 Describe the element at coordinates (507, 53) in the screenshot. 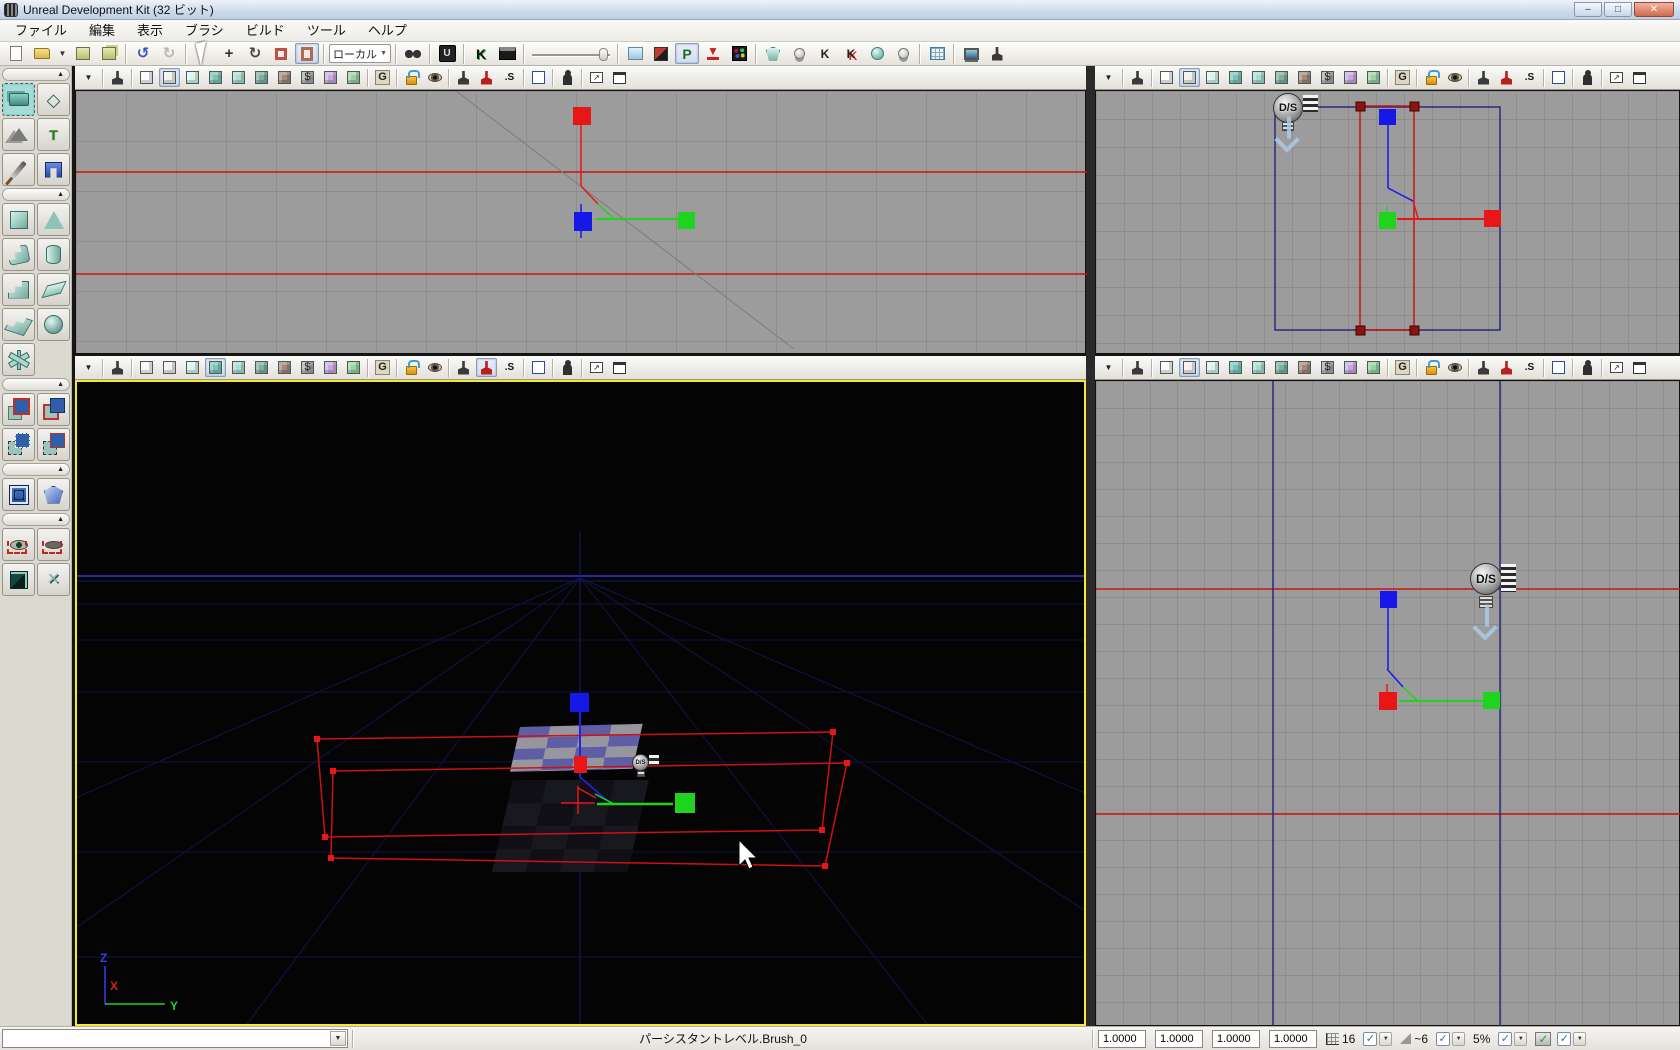

I see `matinee-button` at that location.